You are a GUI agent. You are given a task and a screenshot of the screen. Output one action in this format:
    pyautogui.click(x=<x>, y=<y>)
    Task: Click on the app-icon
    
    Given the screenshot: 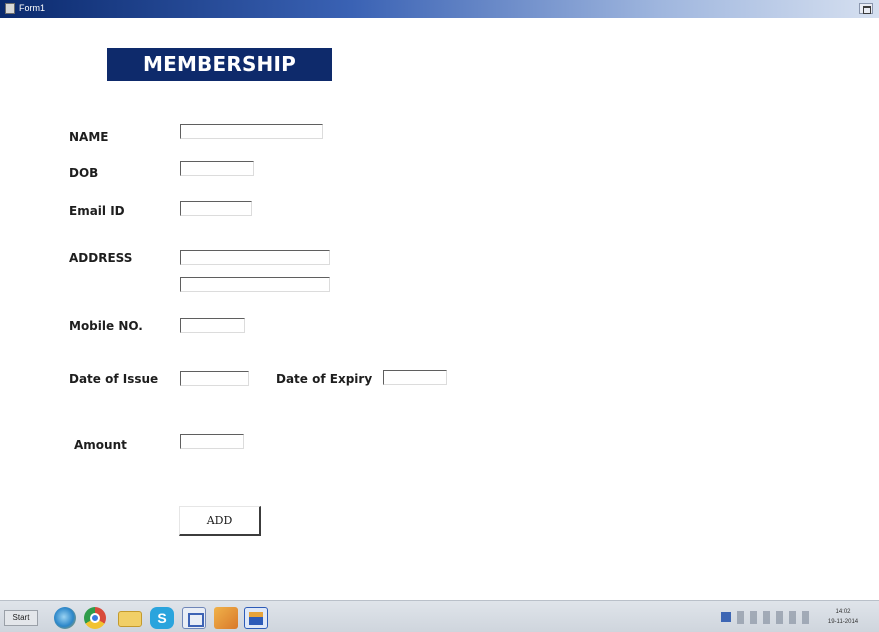 What is the action you would take?
    pyautogui.click(x=10, y=8)
    